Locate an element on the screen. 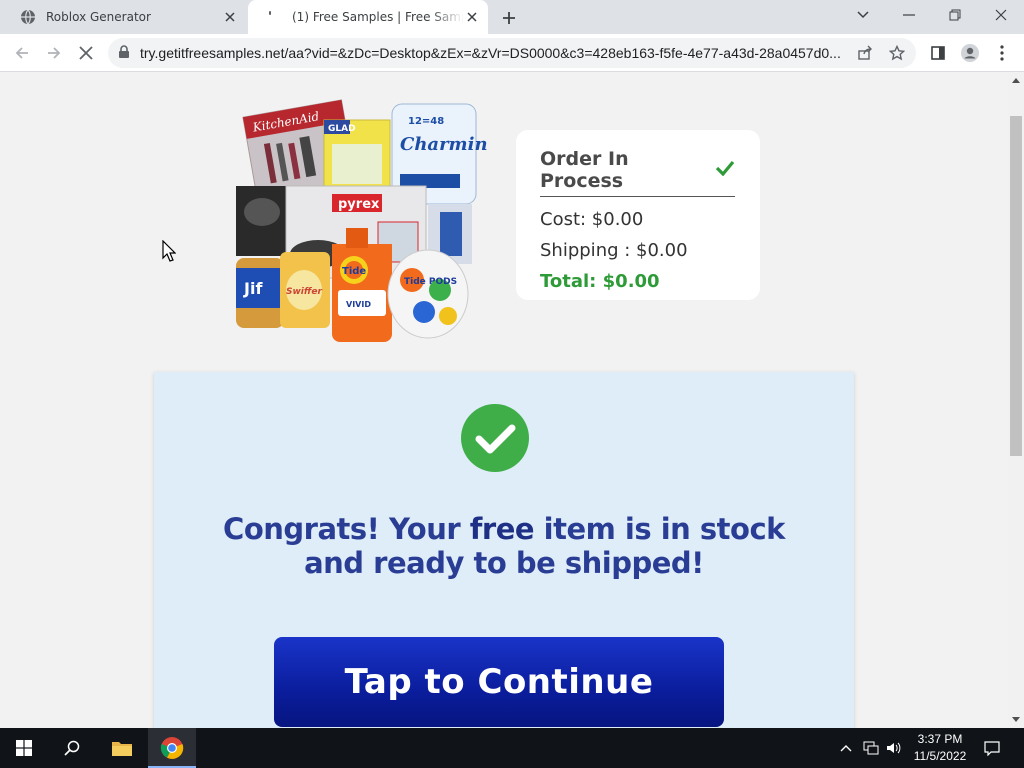 This screenshot has height=768, width=1024. tab-title: (1) Free Samples | Free Samples - is located at coordinates (378, 17).